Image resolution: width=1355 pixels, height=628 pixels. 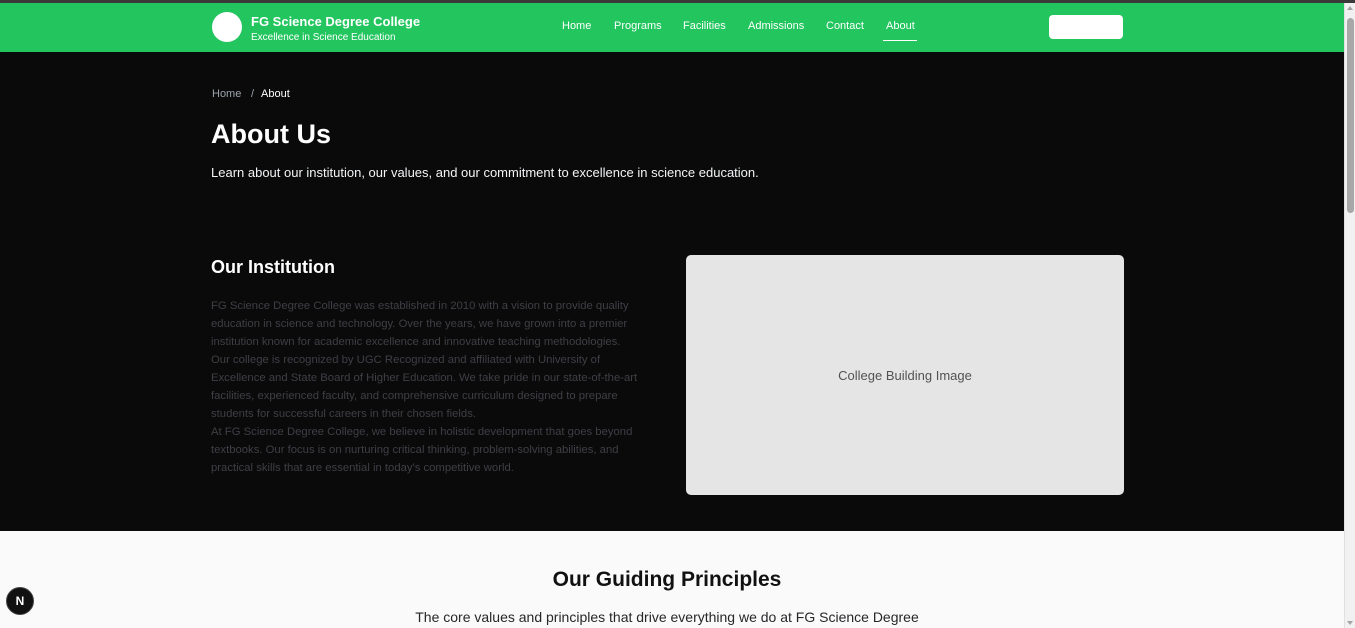 What do you see at coordinates (335, 21) in the screenshot?
I see `brand-name: FG Science Degree College` at bounding box center [335, 21].